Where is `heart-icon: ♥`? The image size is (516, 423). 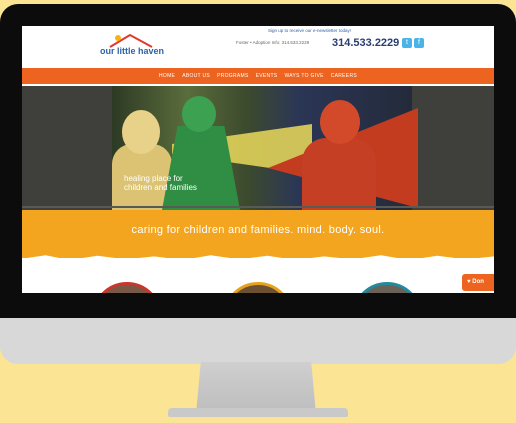
heart-icon: ♥ is located at coordinates (469, 282).